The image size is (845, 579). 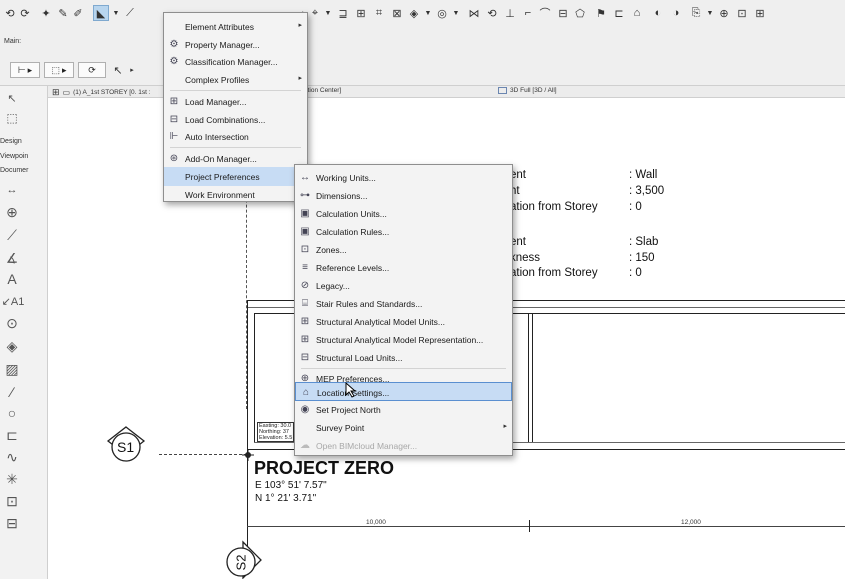 I want to click on redo-icon: ⟳, so click(x=25, y=13).